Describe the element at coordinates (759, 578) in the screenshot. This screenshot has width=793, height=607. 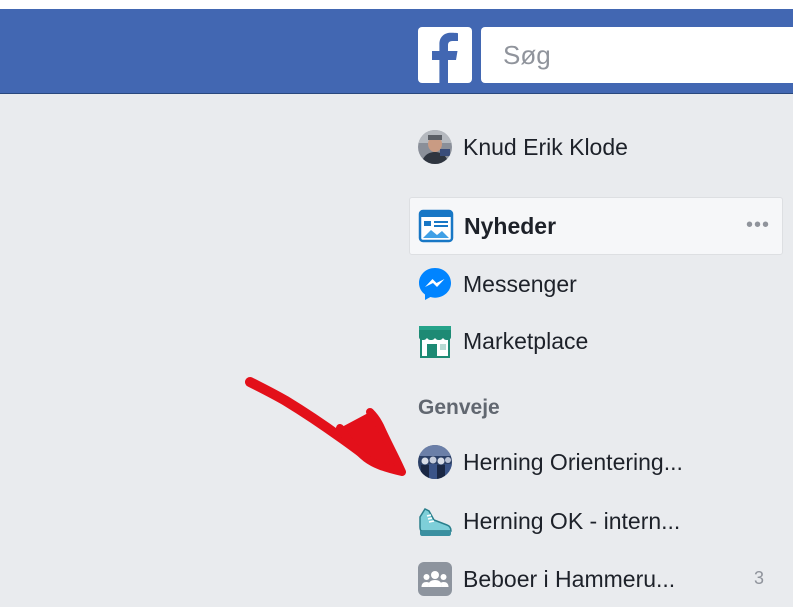
I see `notification-count: 3` at that location.